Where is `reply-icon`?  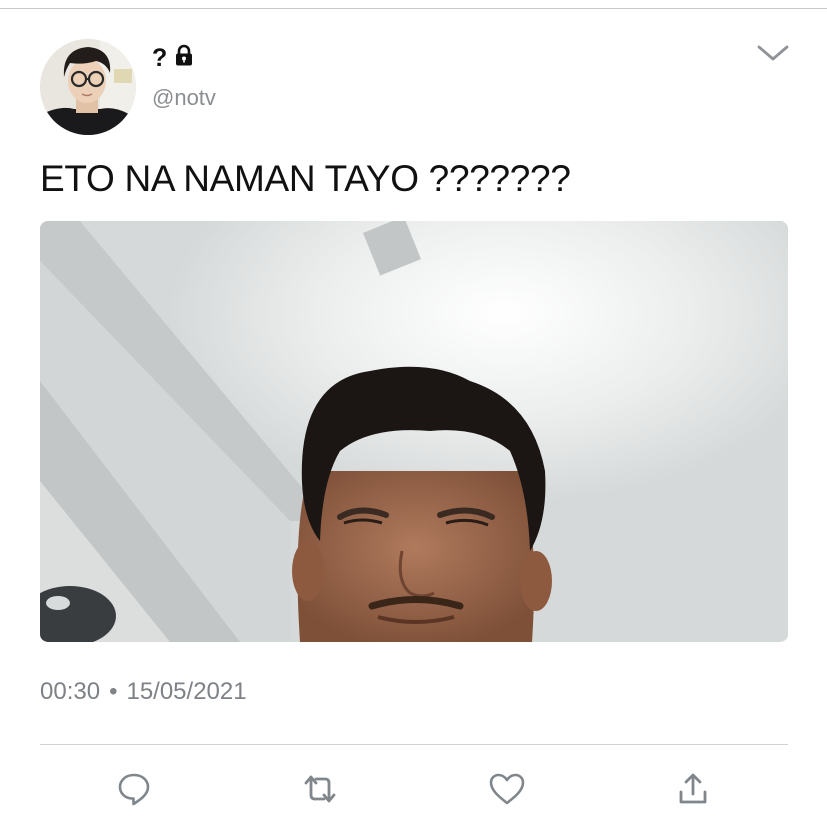
reply-icon is located at coordinates (134, 789).